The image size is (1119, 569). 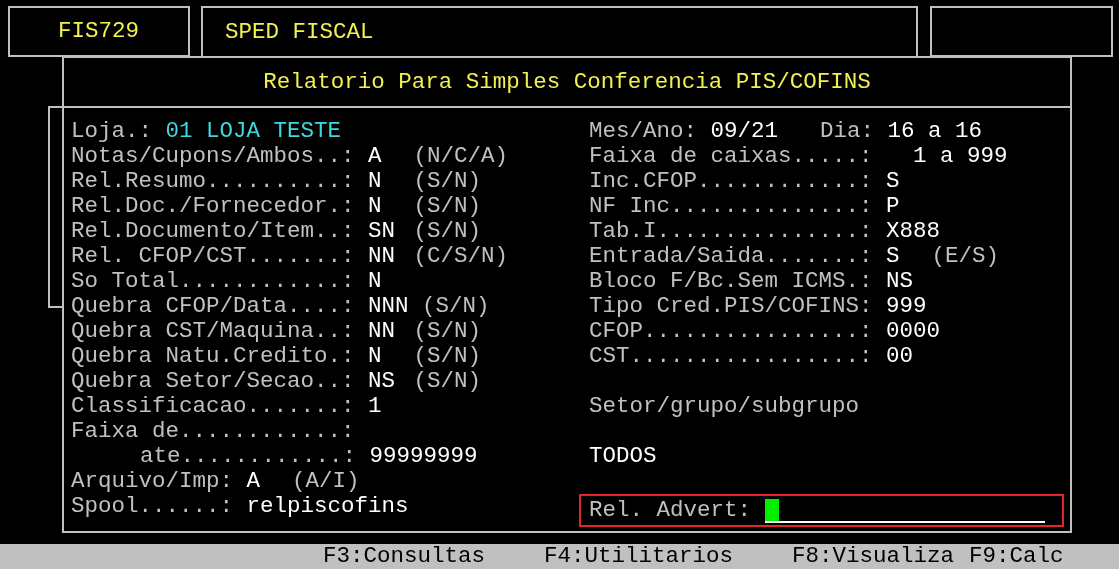 What do you see at coordinates (731, 256) in the screenshot?
I see `field-label: Entrada/Saida.......:` at bounding box center [731, 256].